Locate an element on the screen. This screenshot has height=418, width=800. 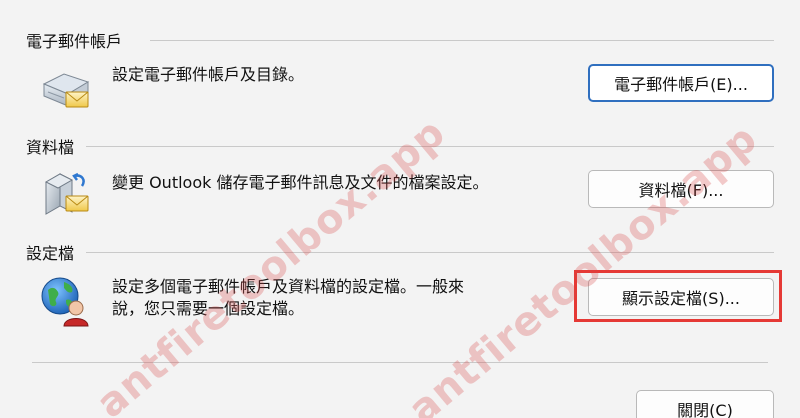
profiles-description-line-2: 說，您只需要一個設定檔。 is located at coordinates (208, 308).